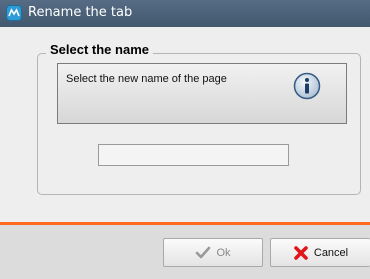  Describe the element at coordinates (185, 13) in the screenshot. I see `title-bar: Rename the tab` at that location.